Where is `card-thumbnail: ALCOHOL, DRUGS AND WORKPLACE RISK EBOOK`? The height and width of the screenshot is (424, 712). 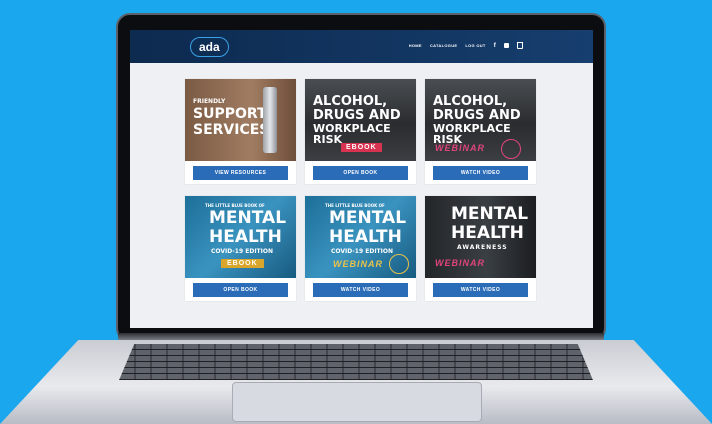
card-thumbnail: ALCOHOL, DRUGS AND WORKPLACE RISK EBOOK is located at coordinates (360, 120).